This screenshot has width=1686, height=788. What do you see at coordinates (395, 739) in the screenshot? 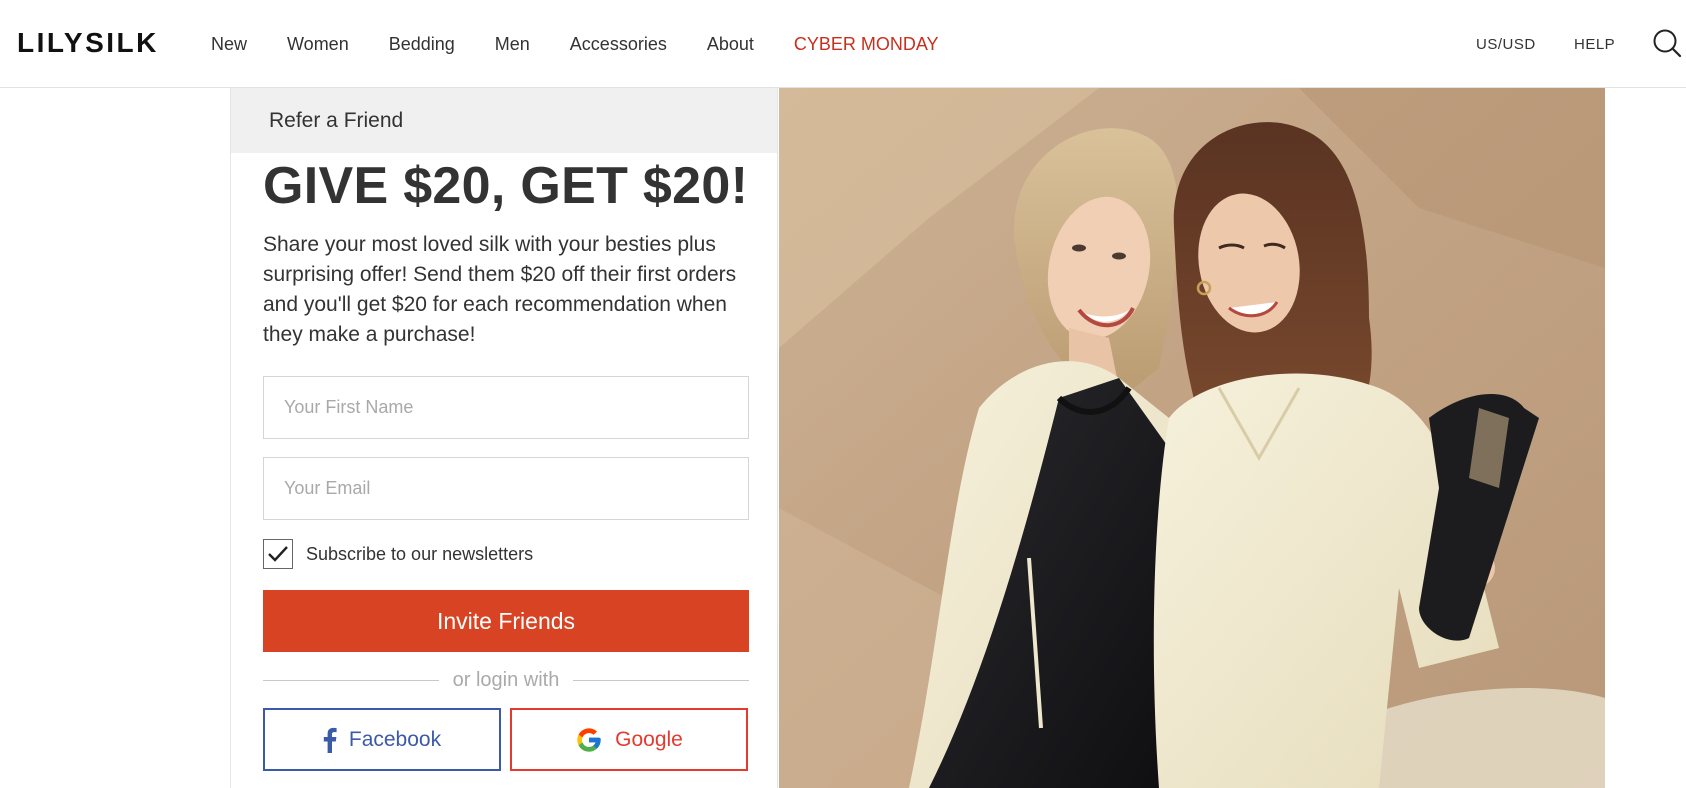
I see `facebook-label: Facebook` at bounding box center [395, 739].